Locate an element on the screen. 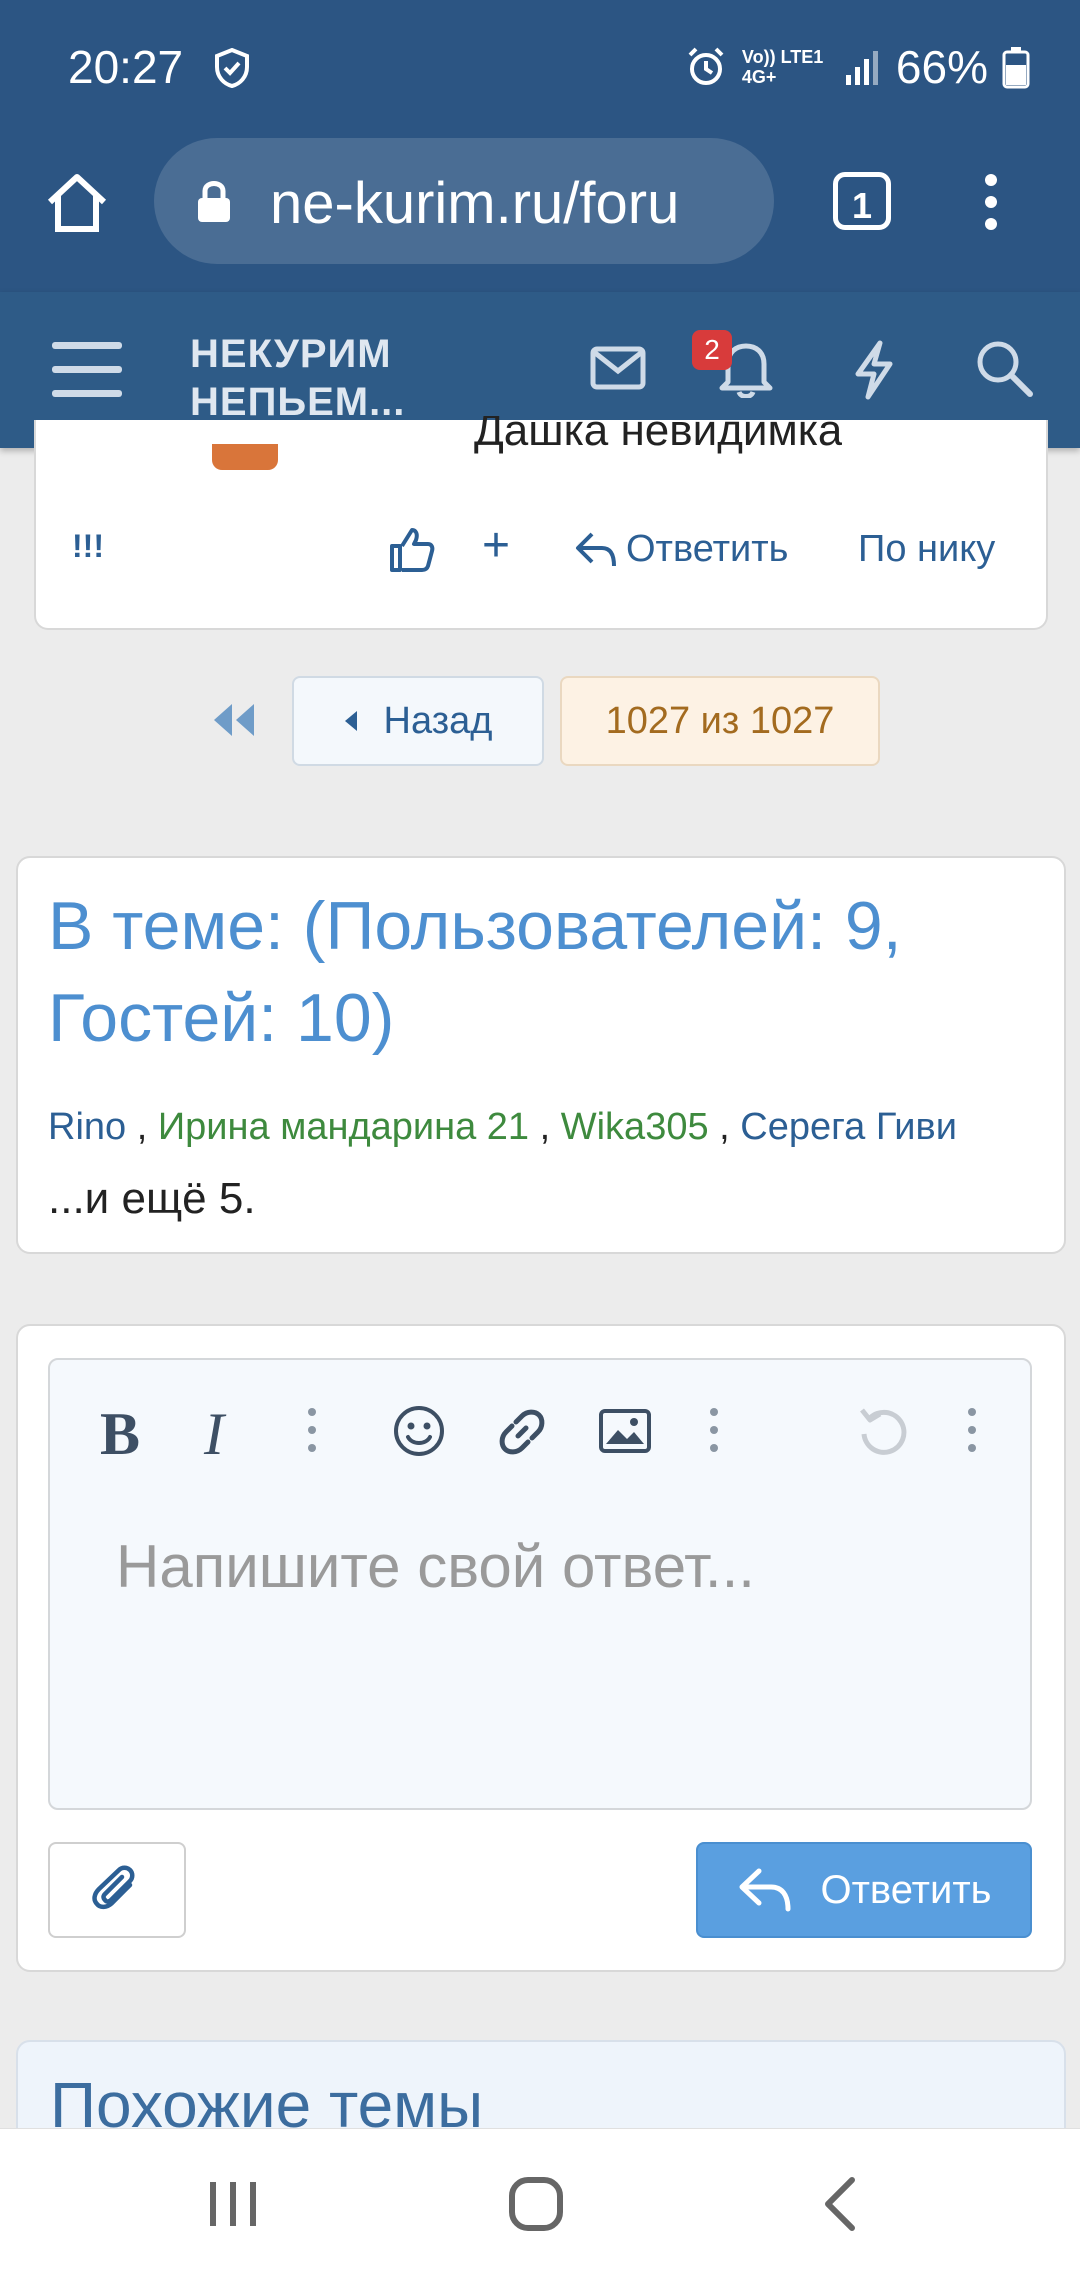  recent-apps-icon is located at coordinates (233, 2204).